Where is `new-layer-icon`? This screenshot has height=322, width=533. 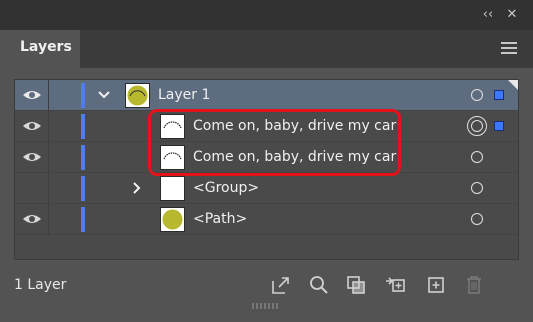
new-layer-icon is located at coordinates (436, 285).